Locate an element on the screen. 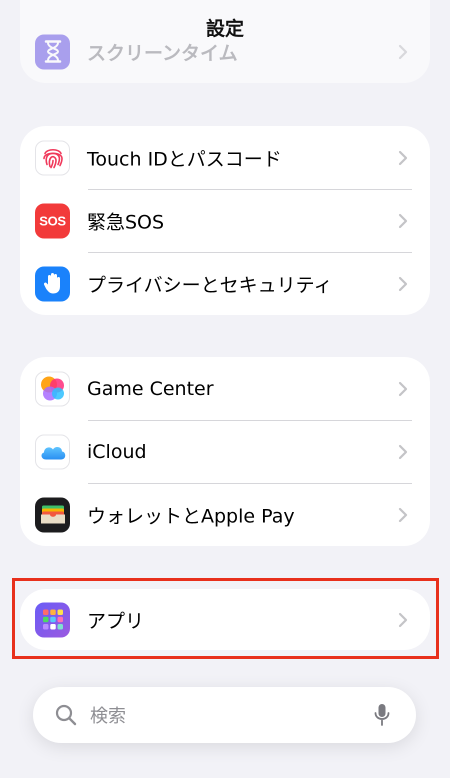  page-title: 設定 is located at coordinates (224, 29).